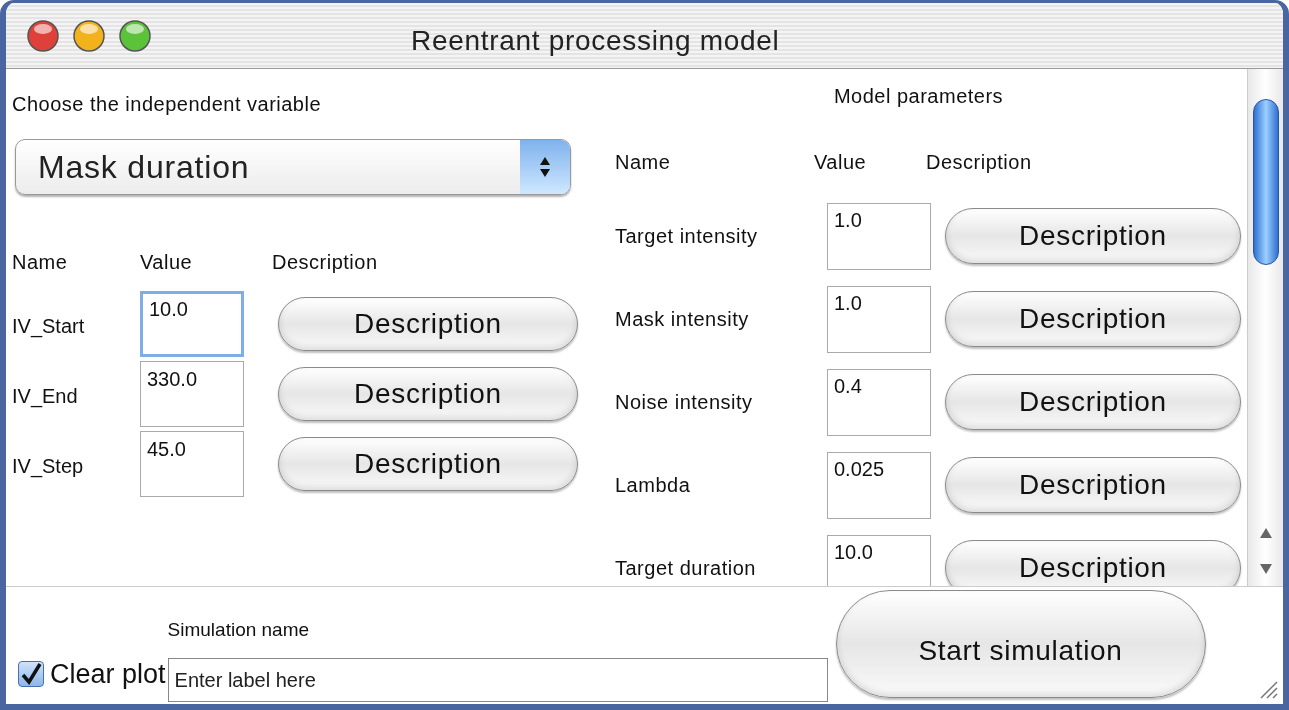 This screenshot has height=710, width=1289. Describe the element at coordinates (595, 41) in the screenshot. I see `window-title: Reentrant processing model` at that location.